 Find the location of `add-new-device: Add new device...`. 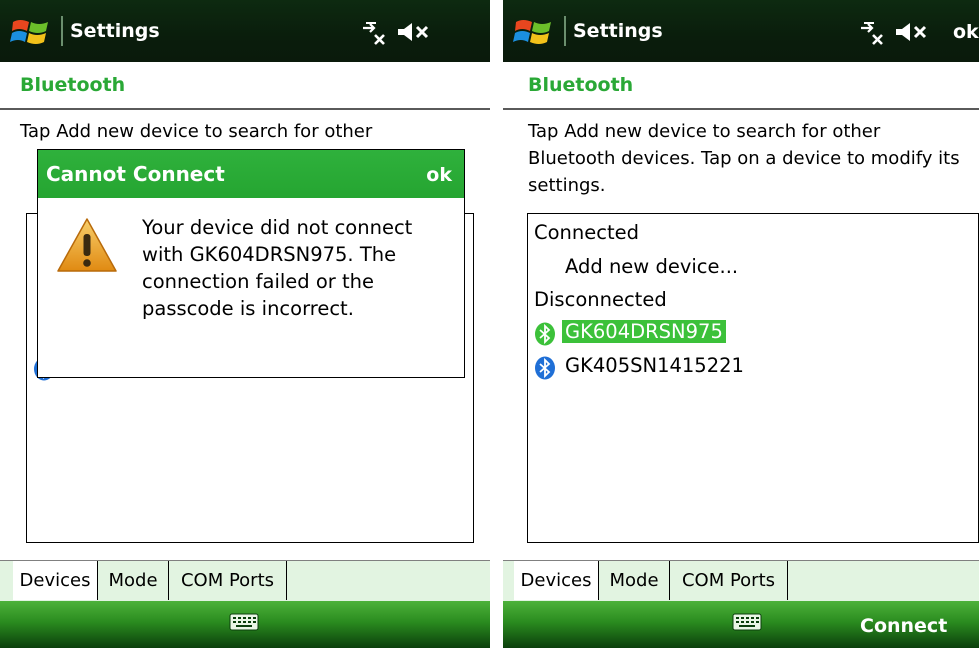

add-new-device: Add new device... is located at coordinates (651, 266).